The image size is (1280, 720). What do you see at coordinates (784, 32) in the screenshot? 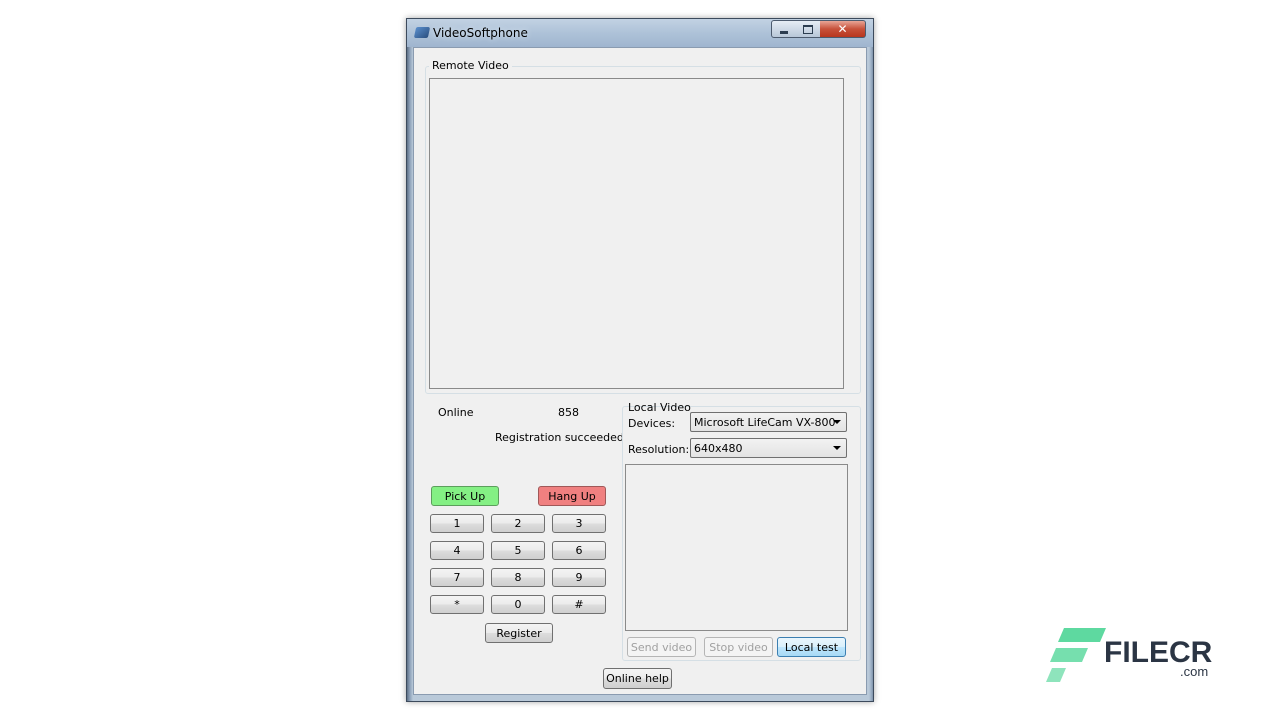
I see `minimize-icon` at bounding box center [784, 32].